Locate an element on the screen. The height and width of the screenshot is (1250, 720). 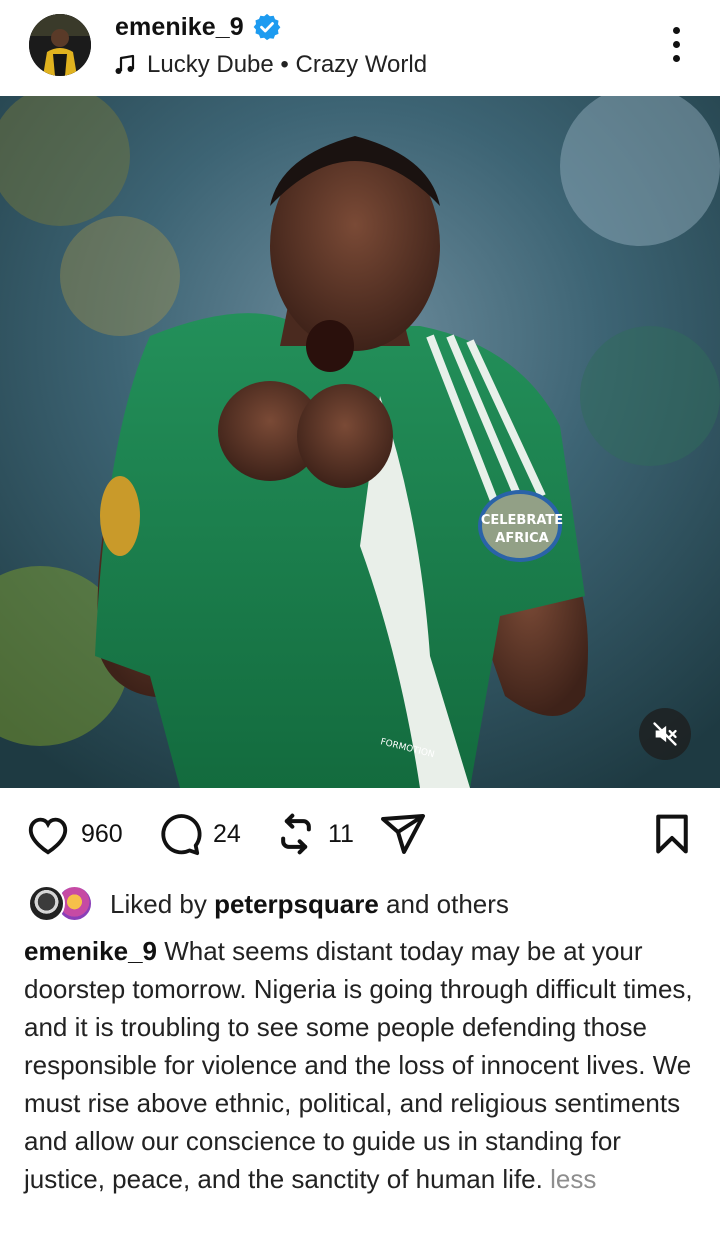
badge-text-1: CELEBRATE is located at coordinates (522, 520).